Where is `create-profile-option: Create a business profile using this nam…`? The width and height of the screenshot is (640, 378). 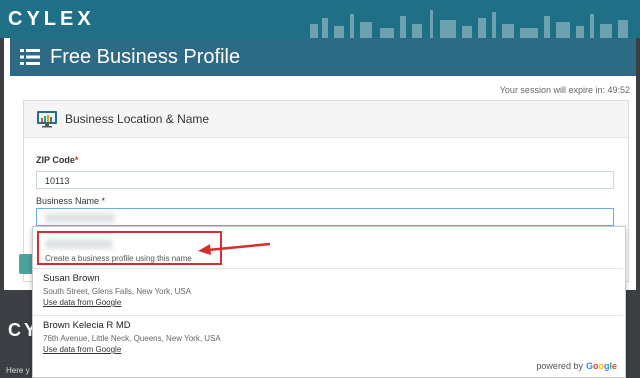
create-profile-option: Create a business profile using this nam… is located at coordinates (129, 248).